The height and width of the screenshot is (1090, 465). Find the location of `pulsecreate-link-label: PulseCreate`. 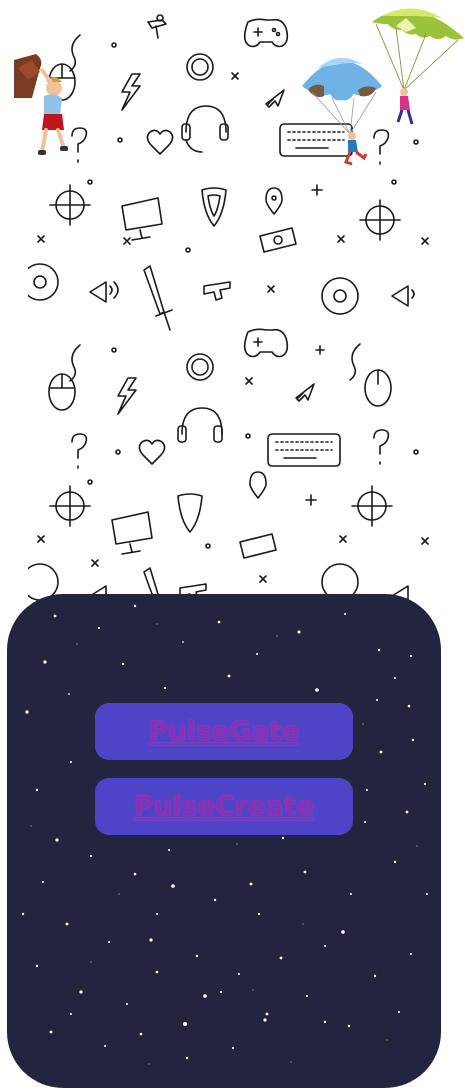

pulsecreate-link-label: PulseCreate is located at coordinates (224, 806).